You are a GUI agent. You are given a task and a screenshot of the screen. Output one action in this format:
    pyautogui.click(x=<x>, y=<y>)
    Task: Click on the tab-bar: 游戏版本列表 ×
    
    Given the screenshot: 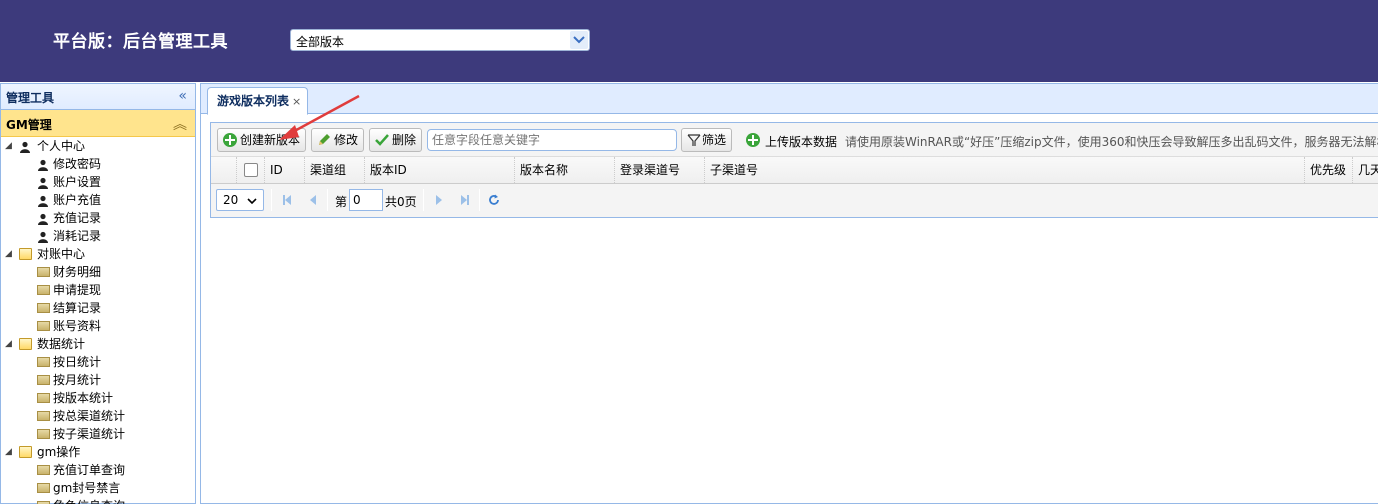 What is the action you would take?
    pyautogui.click(x=789, y=99)
    